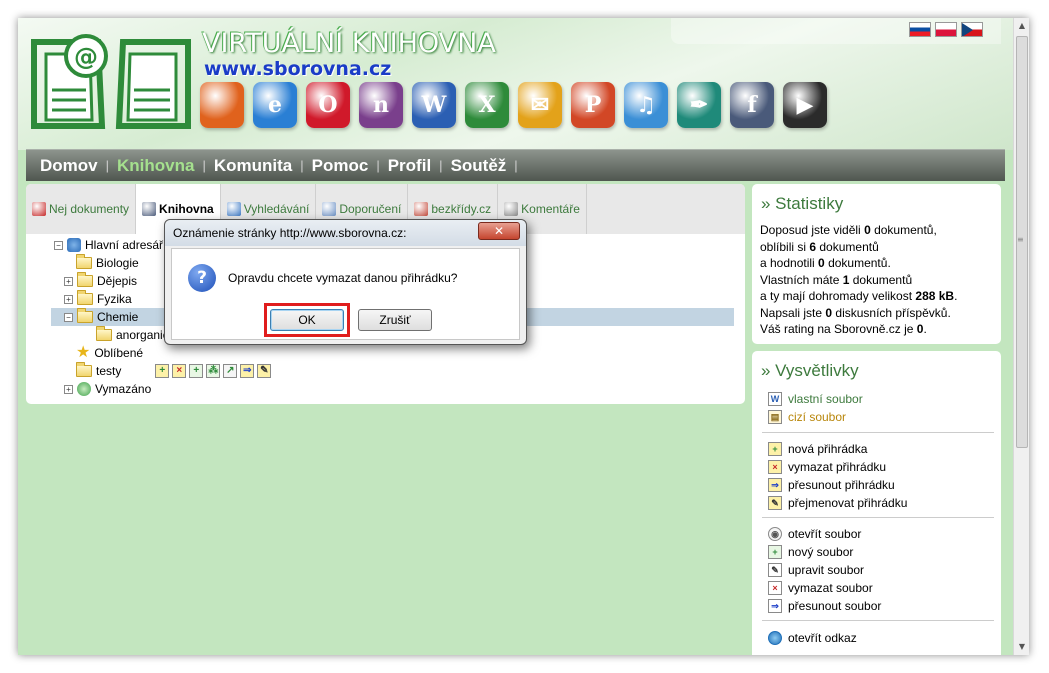 The width and height of the screenshot is (1049, 673). Describe the element at coordinates (775, 570) in the screenshot. I see `edit-file-icon: ✎` at that location.